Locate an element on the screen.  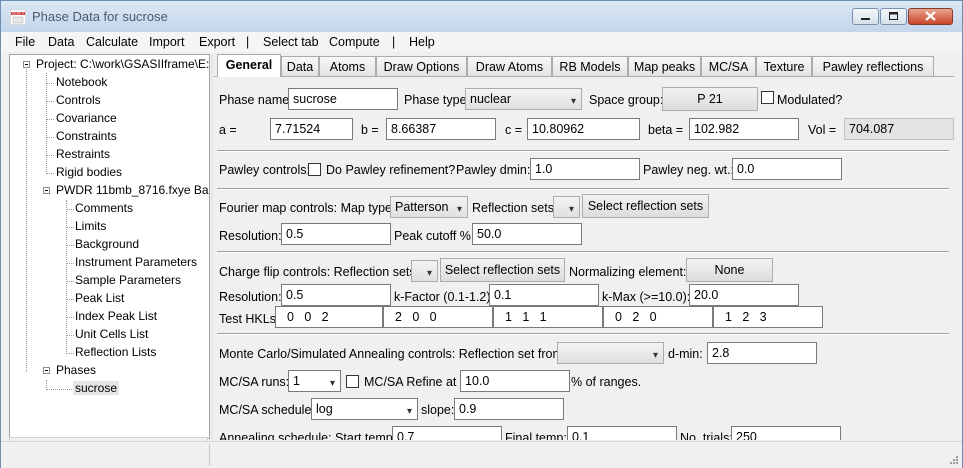
kmax-field: 20.0 is located at coordinates (744, 295).